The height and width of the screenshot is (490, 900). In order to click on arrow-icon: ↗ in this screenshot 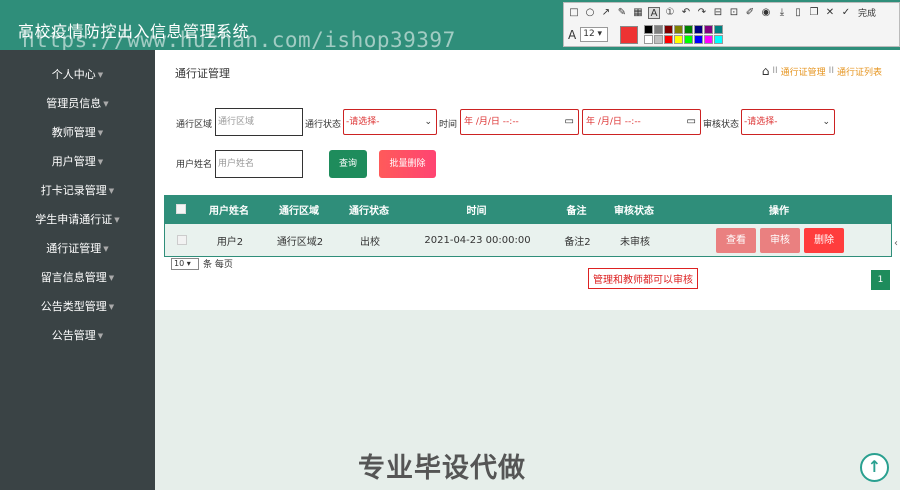, I will do `click(606, 13)`.